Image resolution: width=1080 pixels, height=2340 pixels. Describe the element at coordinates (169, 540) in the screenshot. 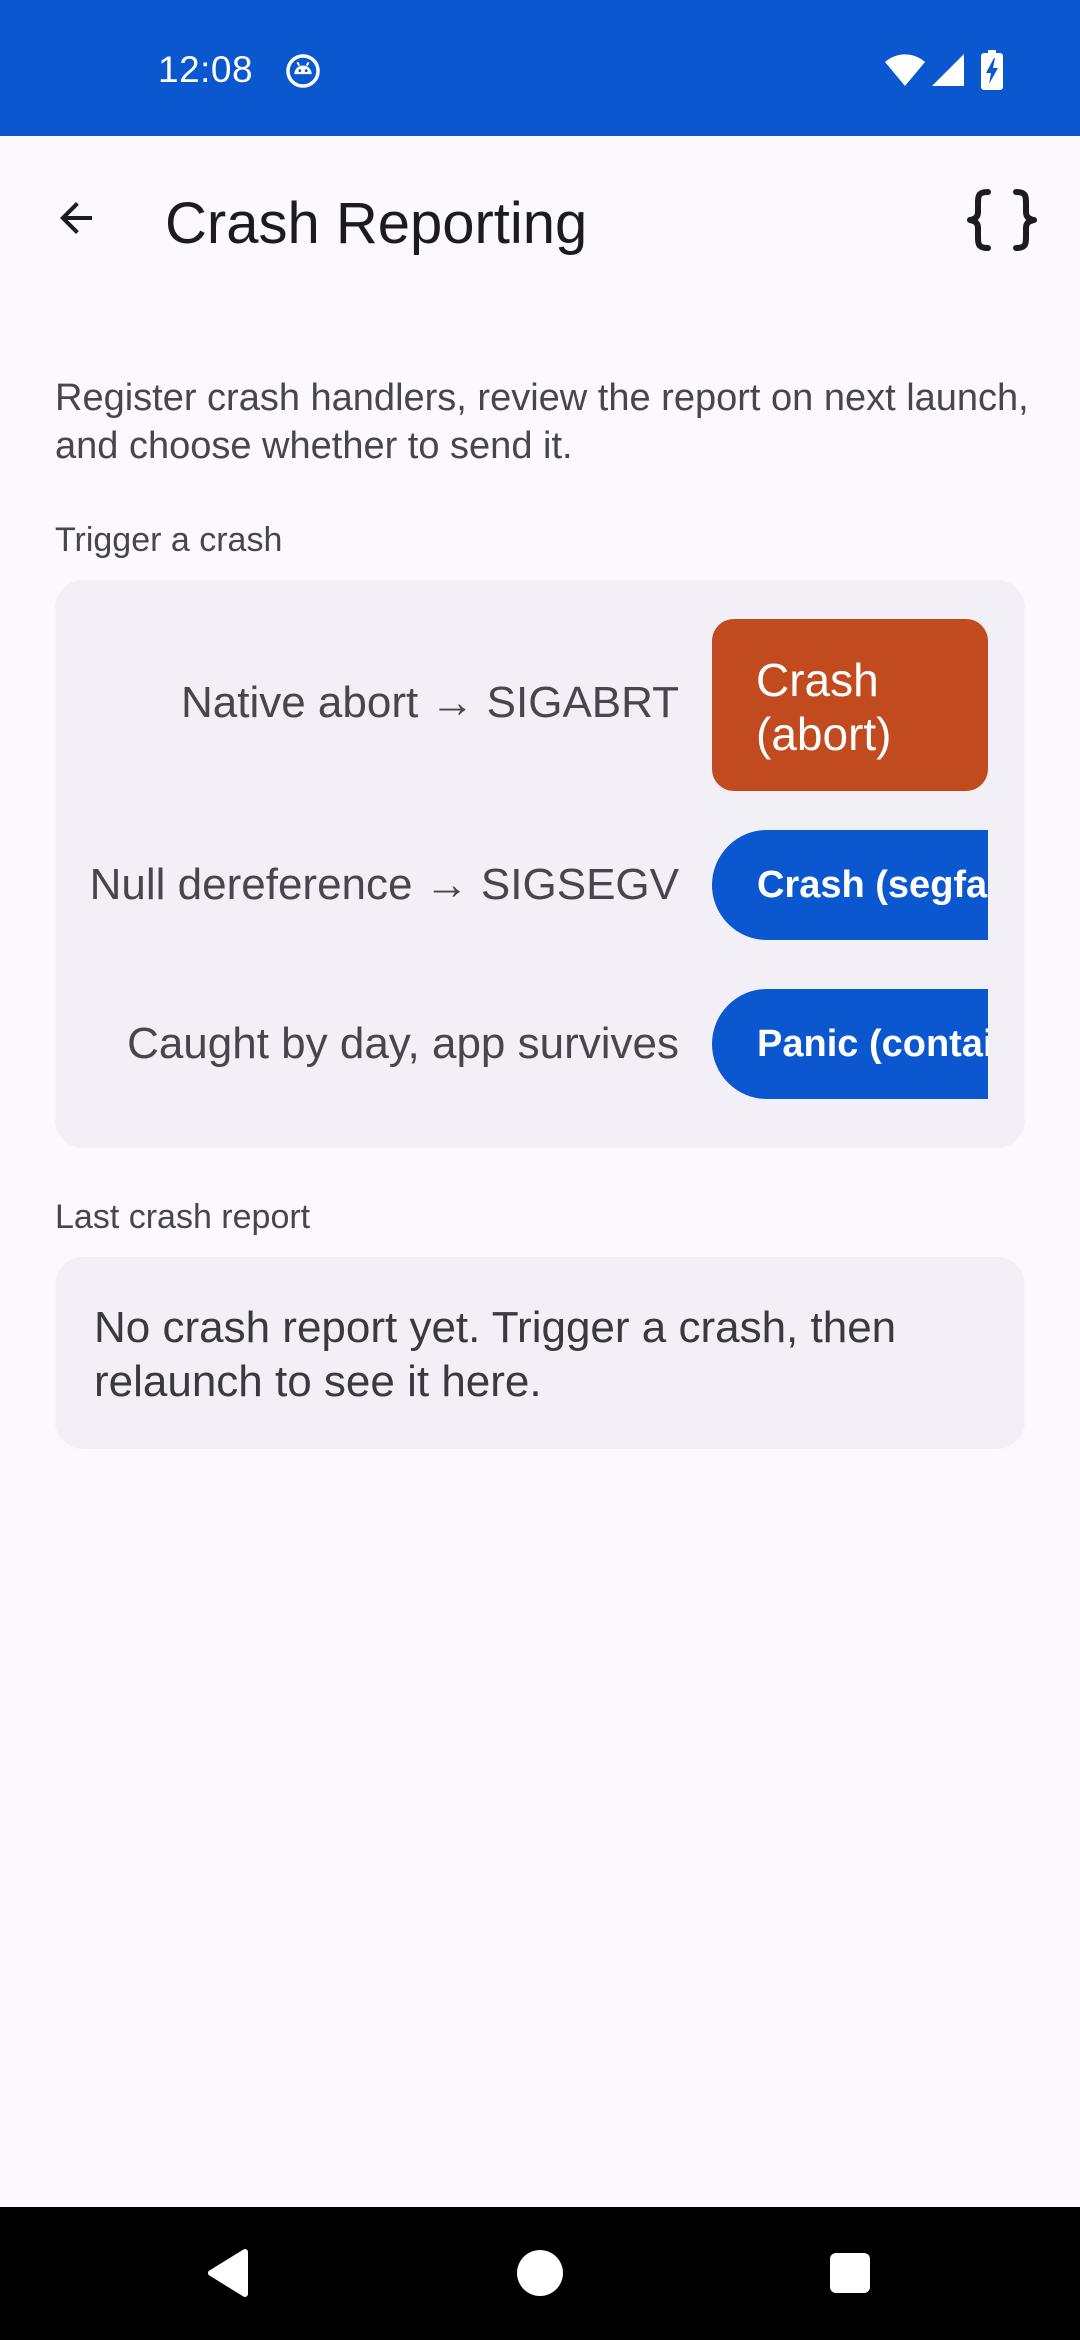

I see `trigger-section-label: Trigger a crash` at that location.